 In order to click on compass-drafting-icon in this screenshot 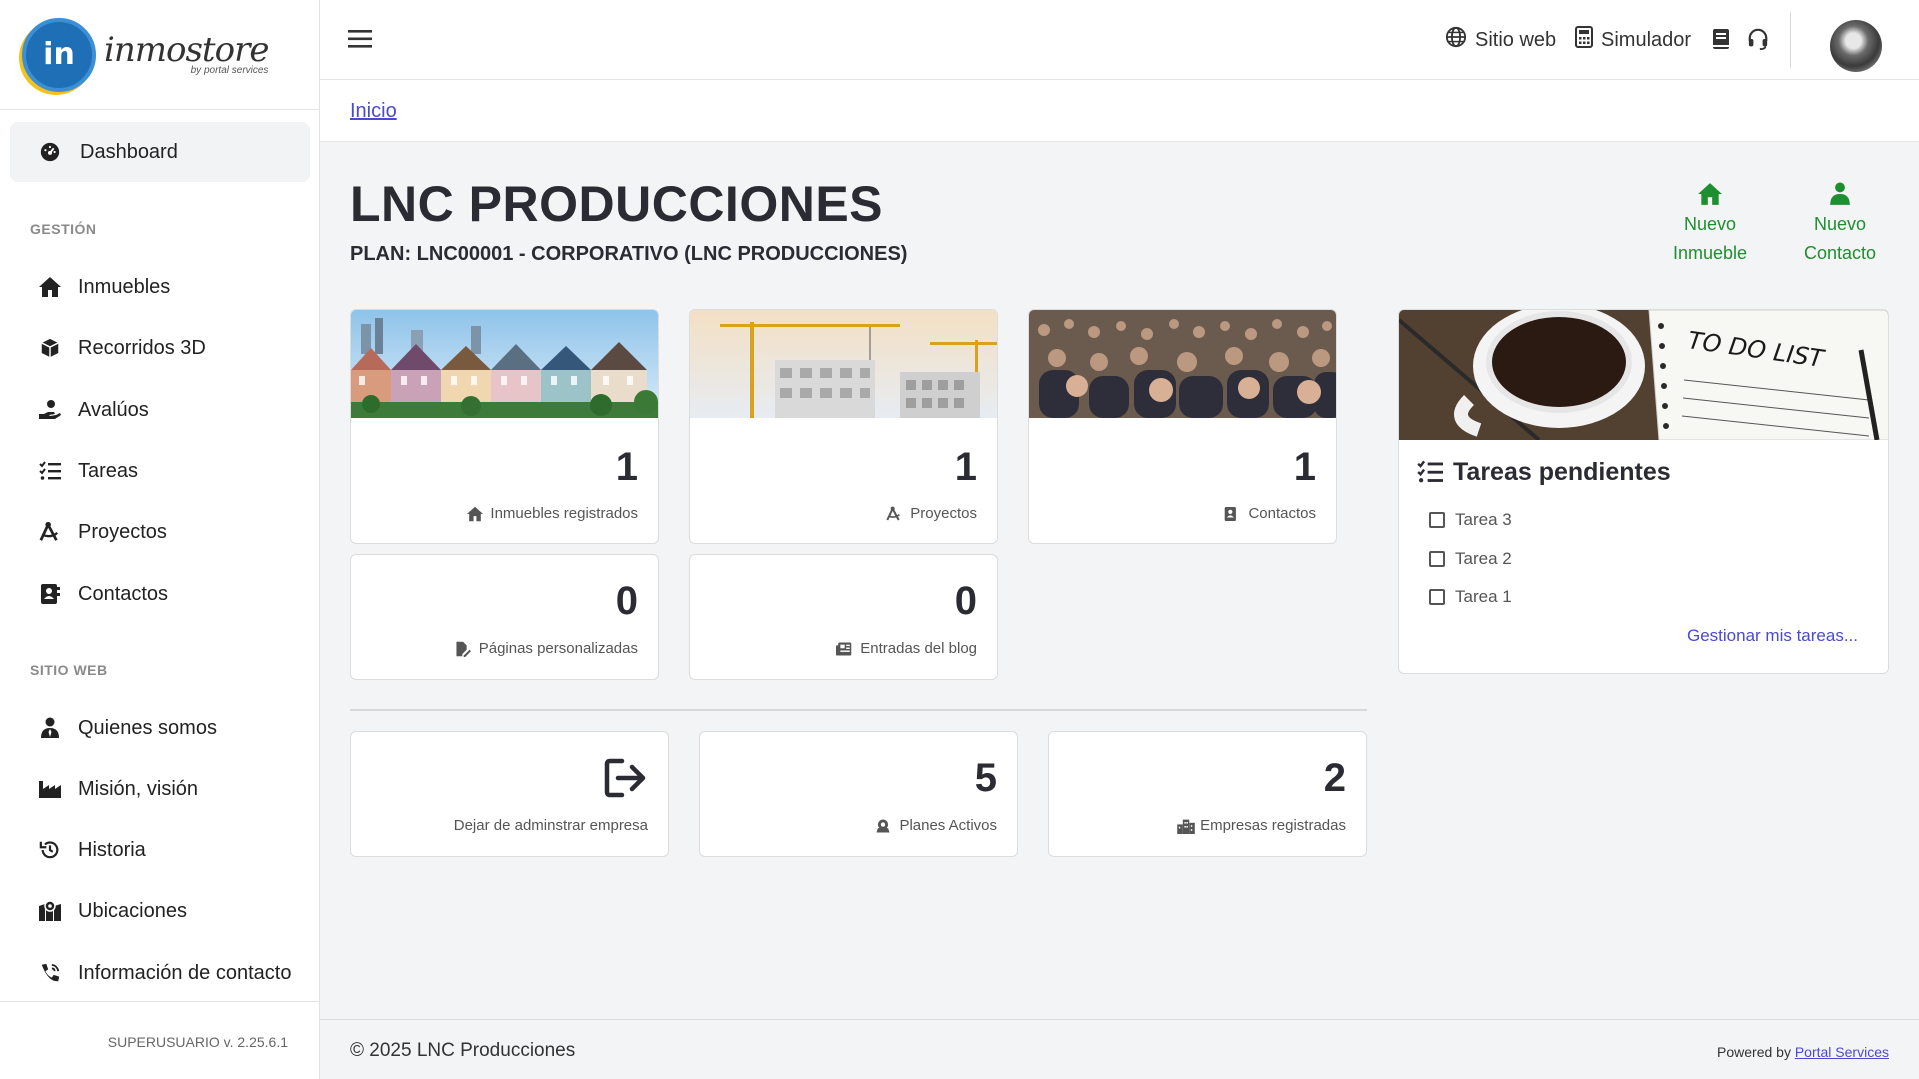, I will do `click(894, 514)`.